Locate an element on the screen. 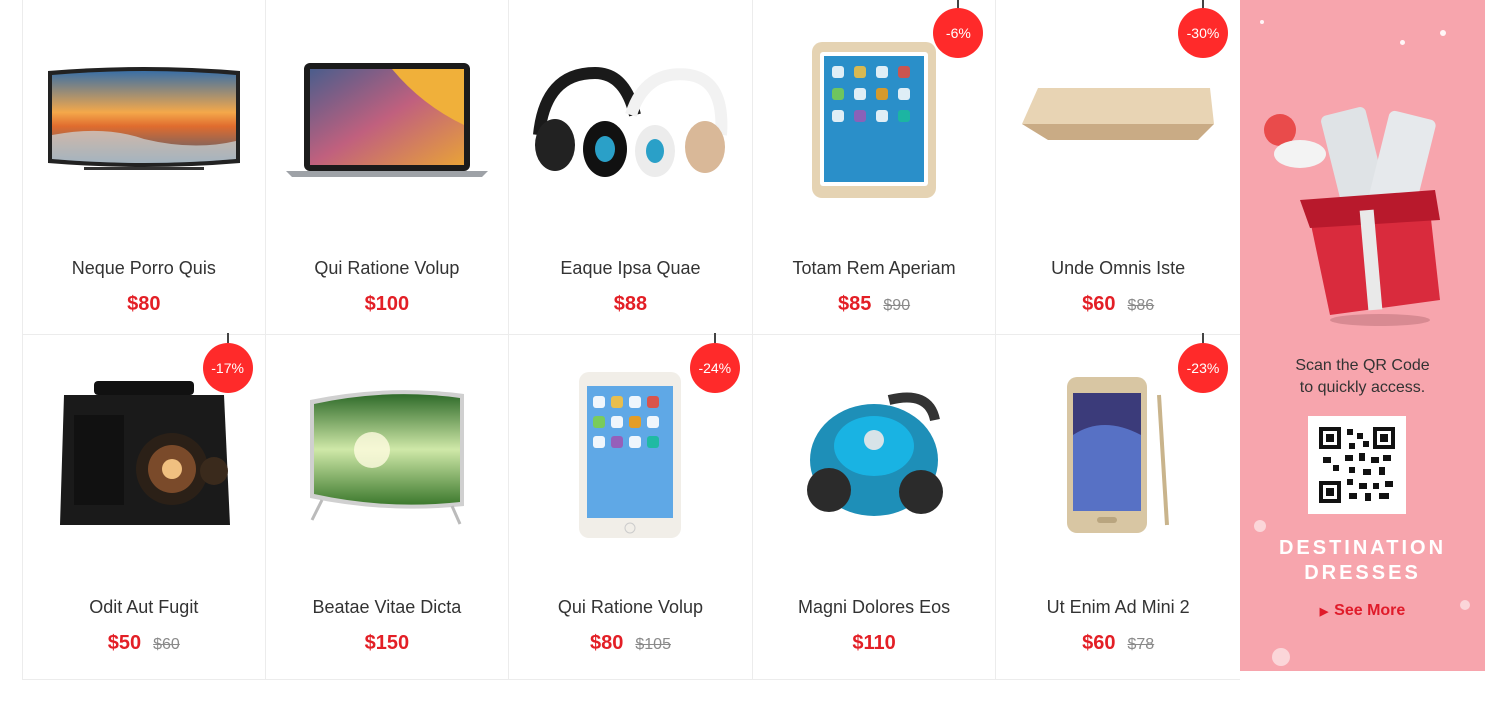  product-price: $88 is located at coordinates (630, 304).